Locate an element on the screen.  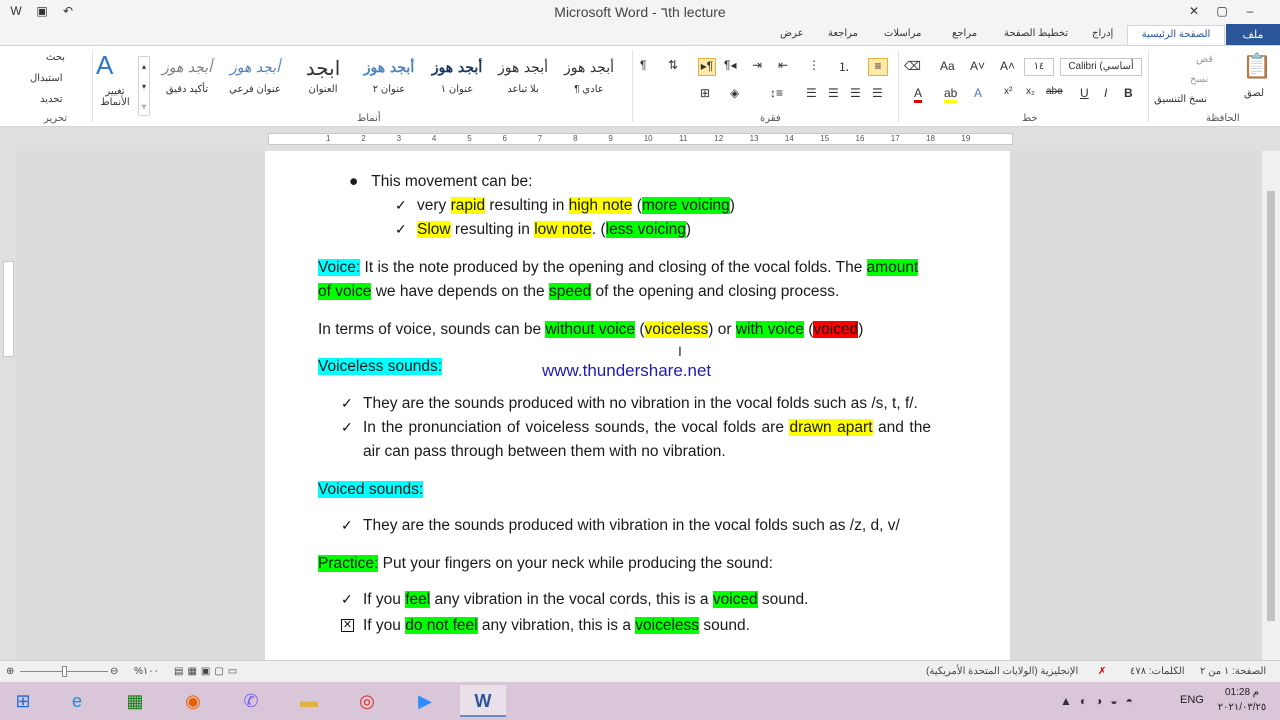
superscript-icon: x² is located at coordinates (1008, 91).